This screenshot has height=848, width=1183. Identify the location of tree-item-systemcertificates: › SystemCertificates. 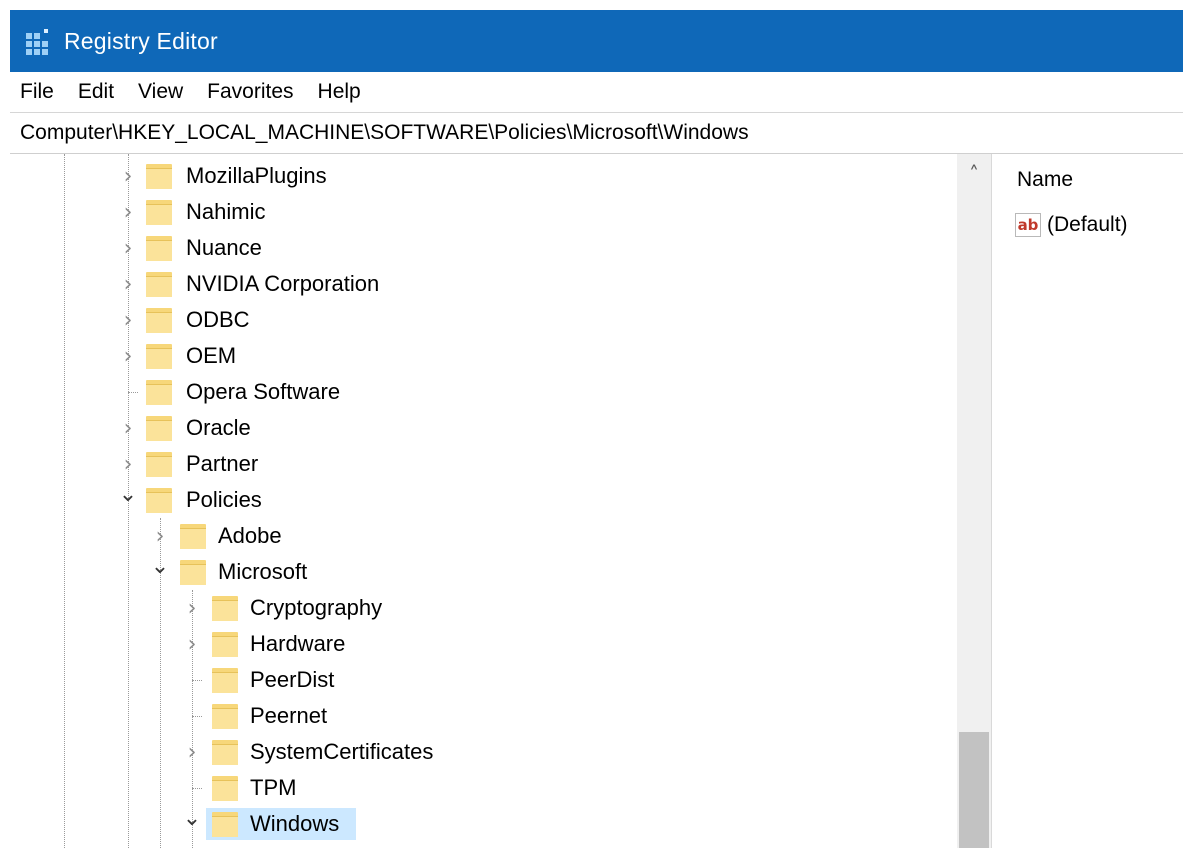
(483, 752).